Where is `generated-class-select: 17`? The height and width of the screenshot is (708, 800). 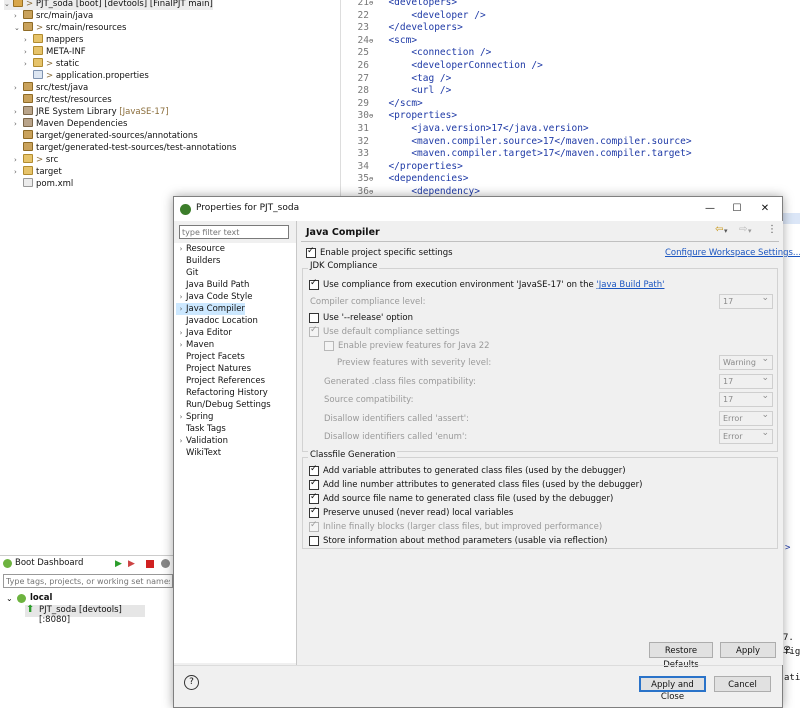 generated-class-select: 17 is located at coordinates (746, 380).